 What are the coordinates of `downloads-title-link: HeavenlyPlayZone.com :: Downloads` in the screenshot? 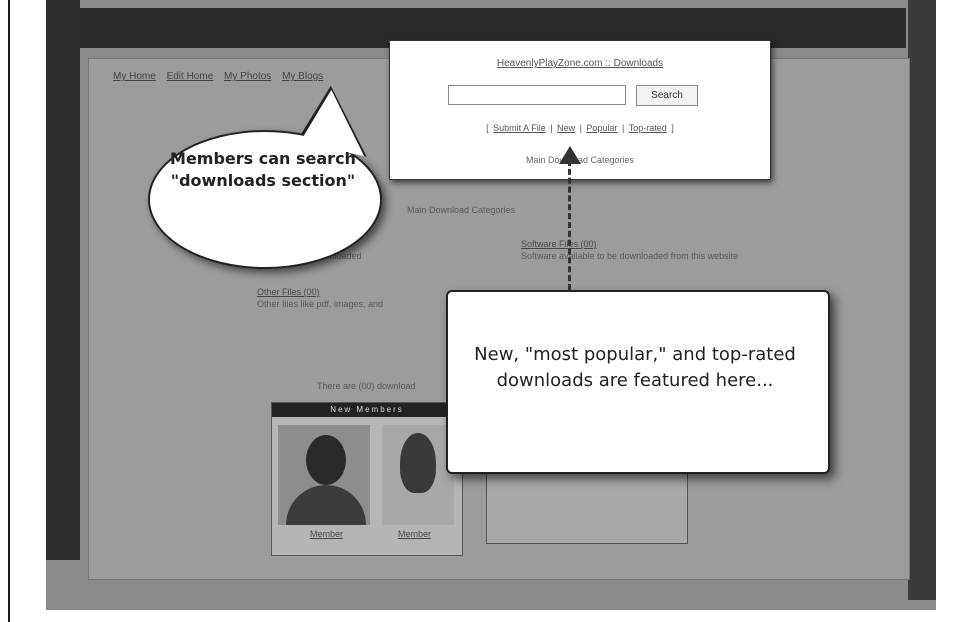 It's located at (580, 63).